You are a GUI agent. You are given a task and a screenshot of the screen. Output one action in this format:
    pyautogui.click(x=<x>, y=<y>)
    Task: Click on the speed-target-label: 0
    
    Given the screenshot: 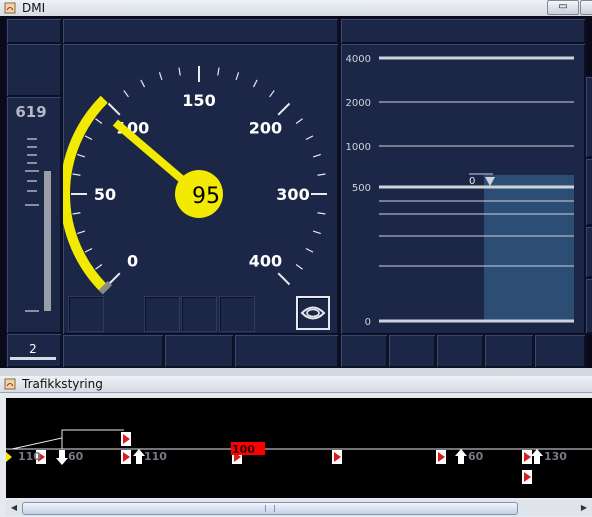 What is the action you would take?
    pyautogui.click(x=472, y=181)
    